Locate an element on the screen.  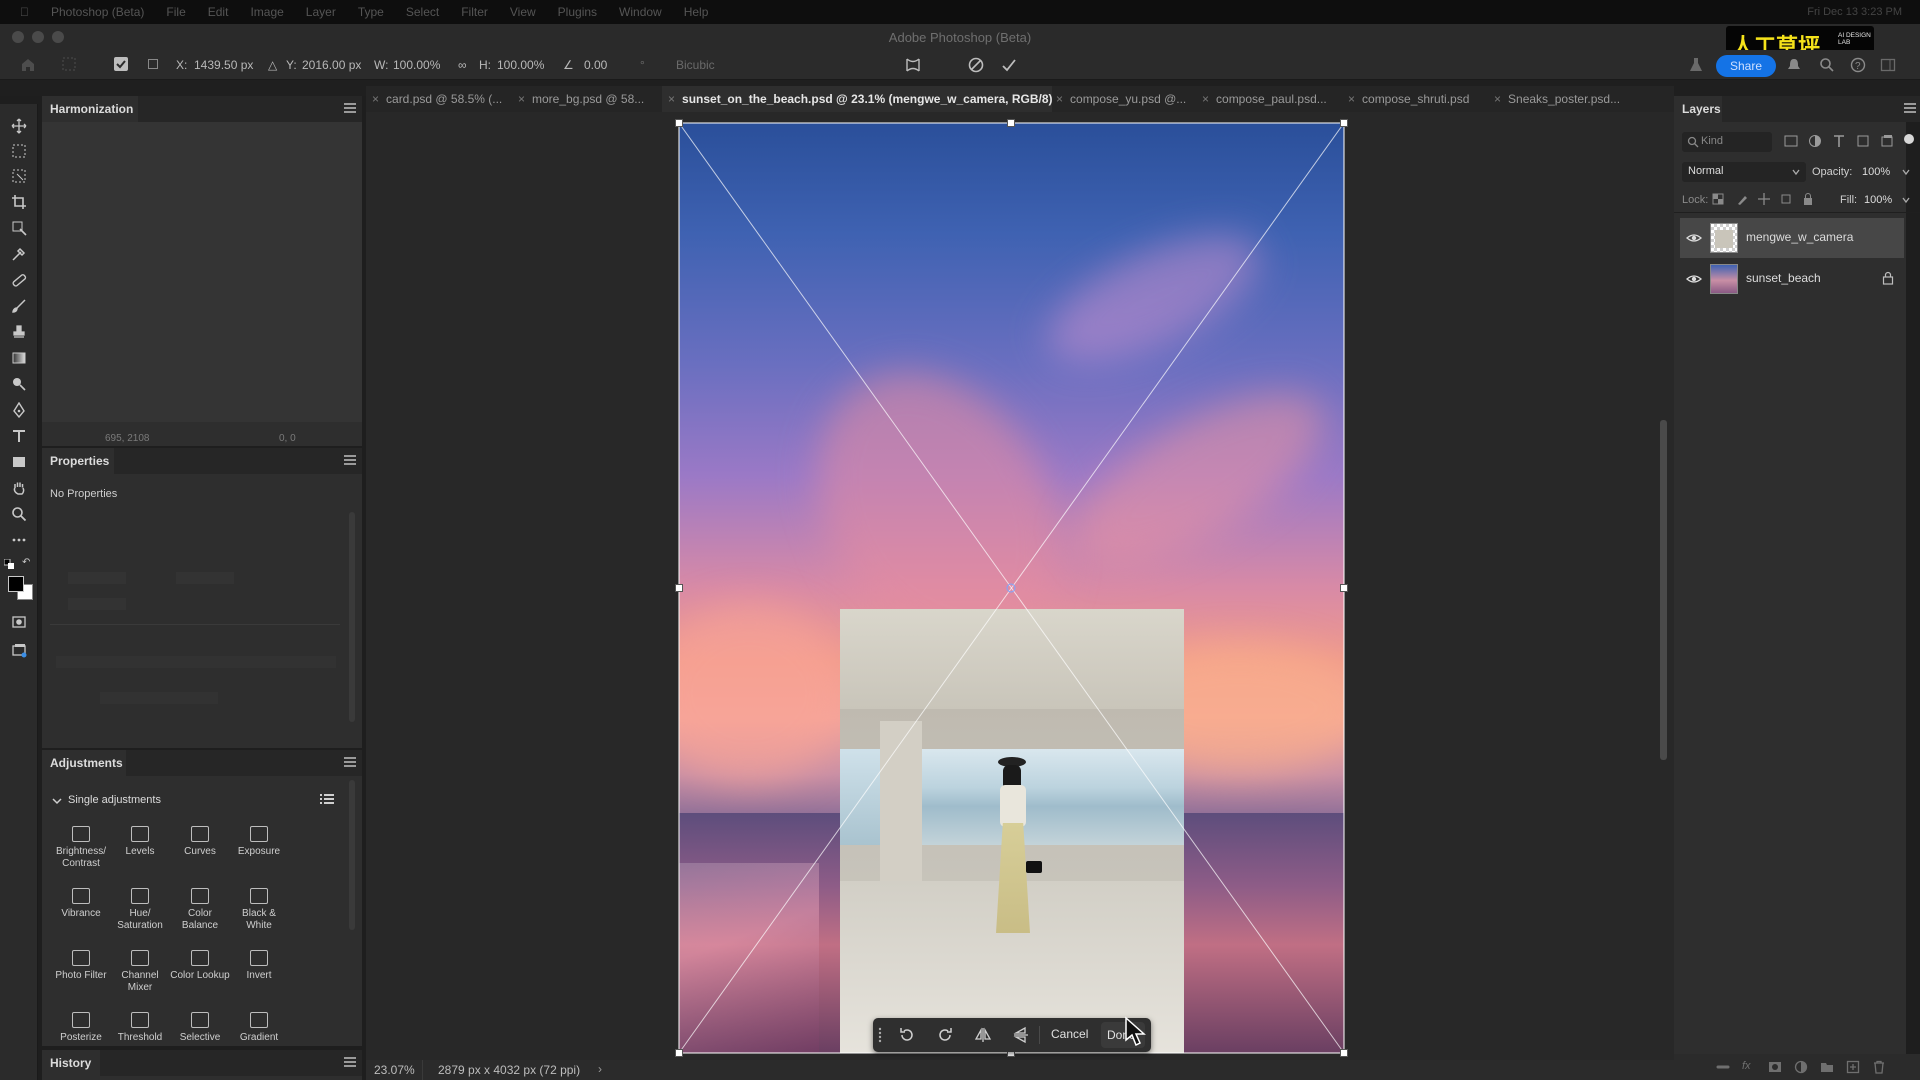
layer-effects-icon: fx is located at coordinates (1746, 1066).